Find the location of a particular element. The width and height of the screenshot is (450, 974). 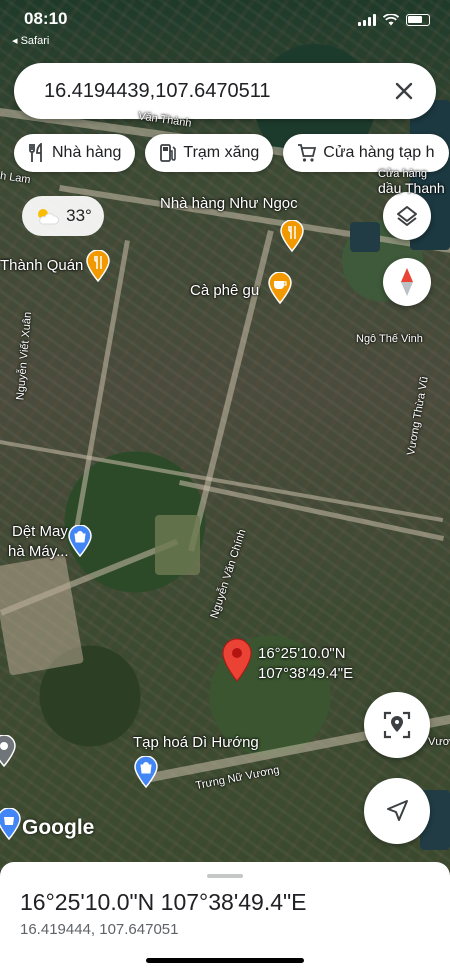

google-logo: Google is located at coordinates (58, 827).